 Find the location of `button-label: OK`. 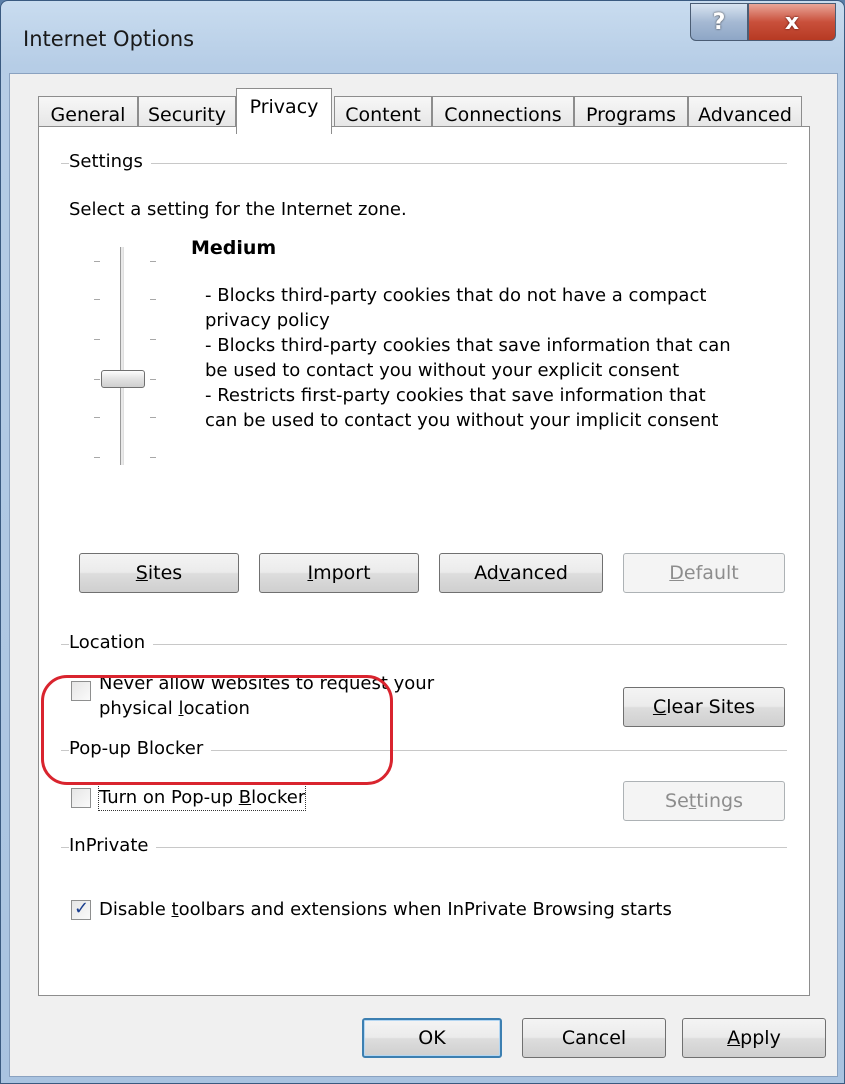

button-label: OK is located at coordinates (432, 1038).